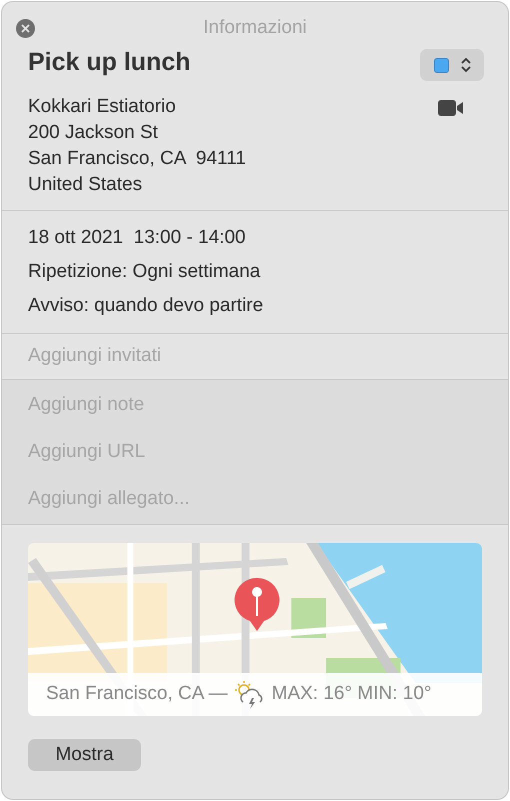 The width and height of the screenshot is (510, 801). I want to click on close-icon, so click(25, 28).